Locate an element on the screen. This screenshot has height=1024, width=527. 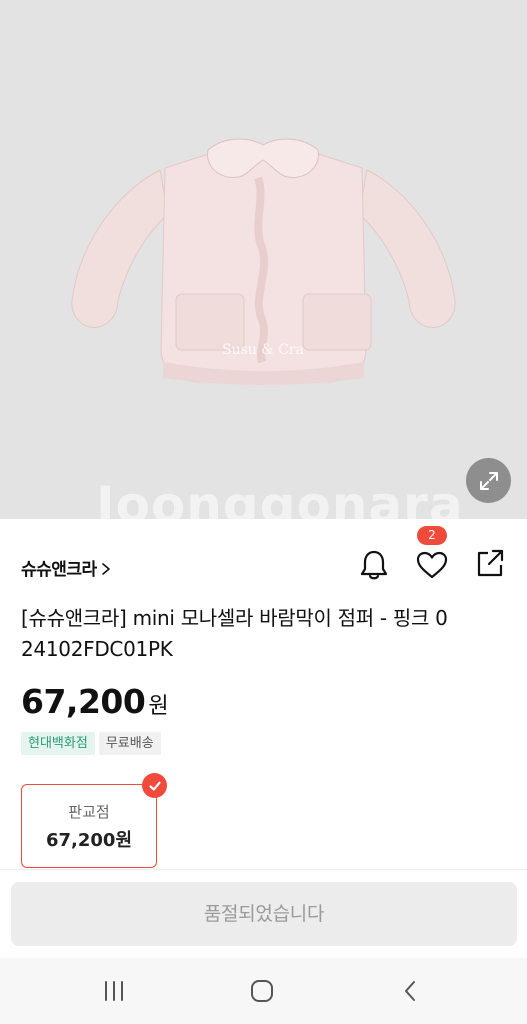
share-button is located at coordinates (490, 563).